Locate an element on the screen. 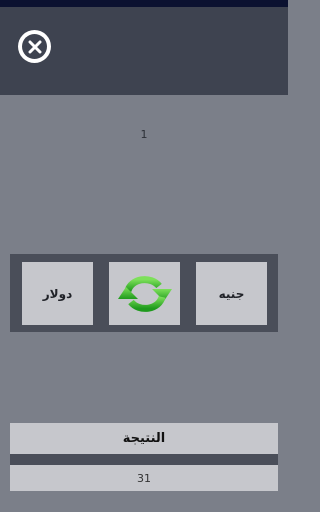  amount-input: 1 is located at coordinates (144, 134).